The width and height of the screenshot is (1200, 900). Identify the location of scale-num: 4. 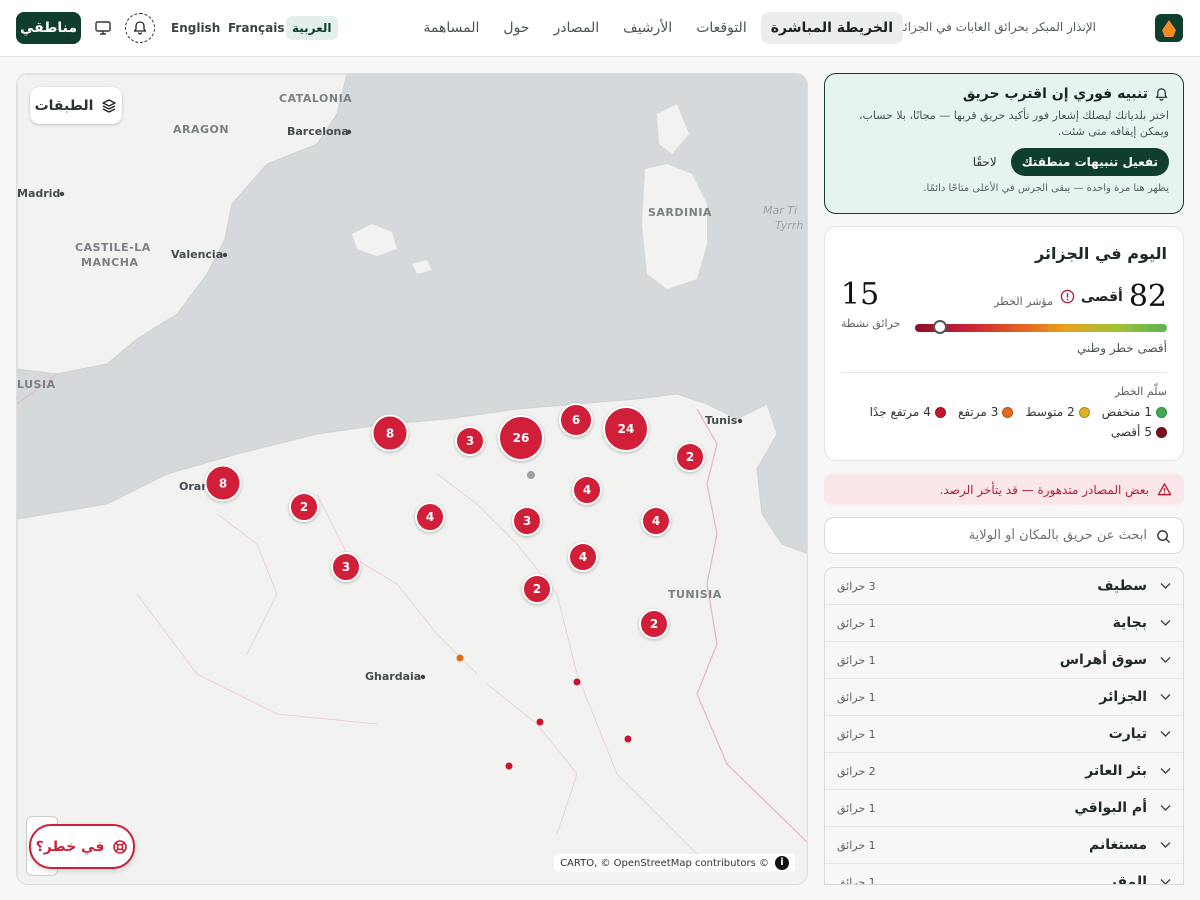
(927, 412).